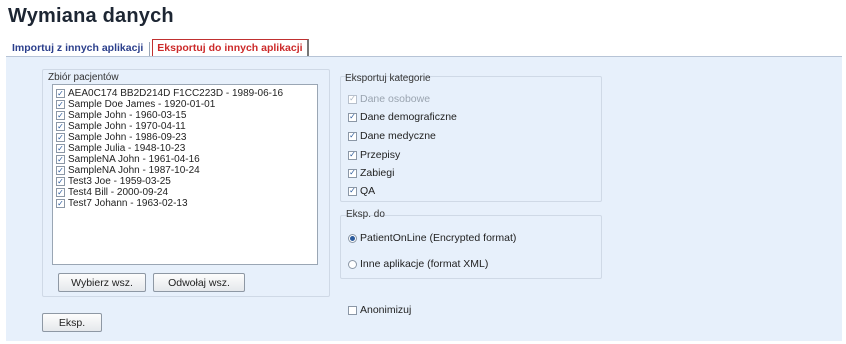  Describe the element at coordinates (150, 49) in the screenshot. I see `tab-divider` at that location.